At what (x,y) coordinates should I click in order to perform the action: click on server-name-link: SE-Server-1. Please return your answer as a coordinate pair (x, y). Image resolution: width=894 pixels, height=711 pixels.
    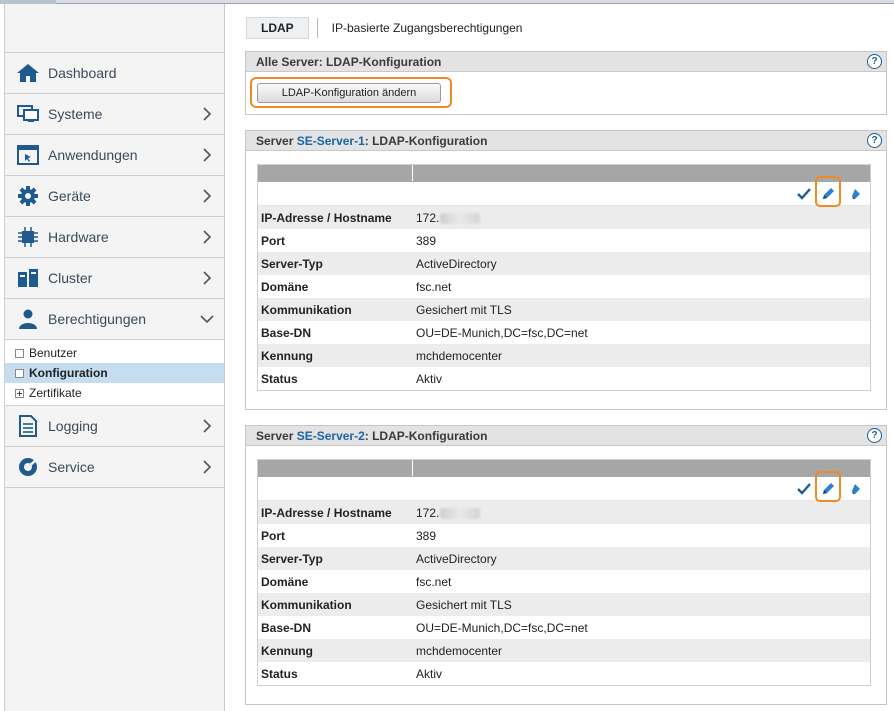
    Looking at the image, I should click on (331, 141).